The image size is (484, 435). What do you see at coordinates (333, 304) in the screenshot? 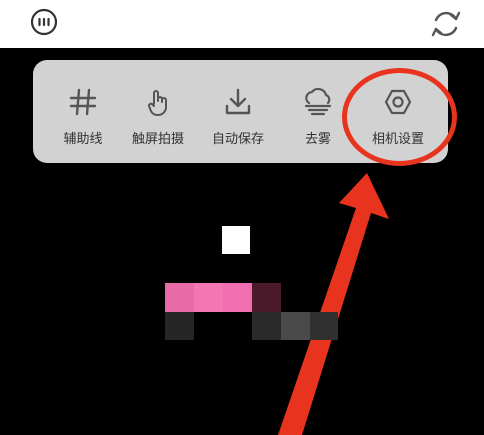
I see `annotation-arrow` at bounding box center [333, 304].